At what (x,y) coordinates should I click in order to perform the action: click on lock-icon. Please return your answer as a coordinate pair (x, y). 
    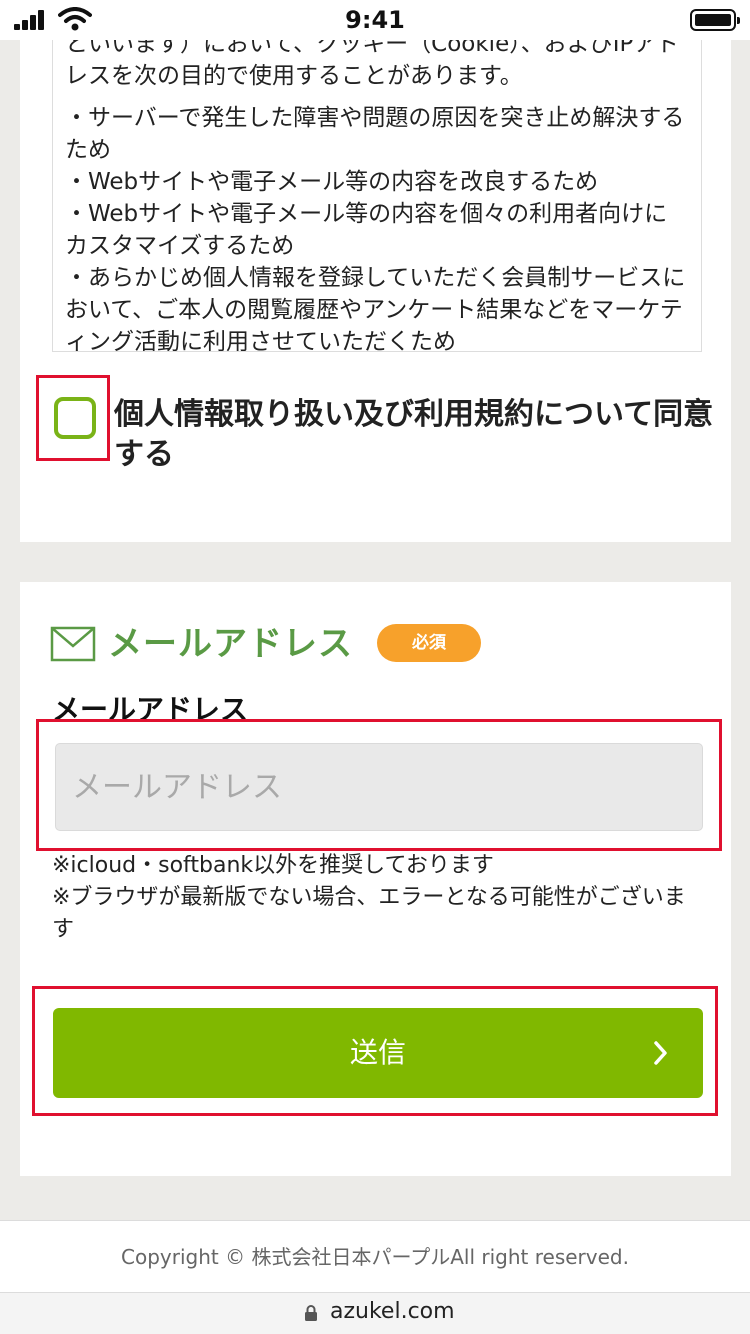
    Looking at the image, I should click on (311, 1313).